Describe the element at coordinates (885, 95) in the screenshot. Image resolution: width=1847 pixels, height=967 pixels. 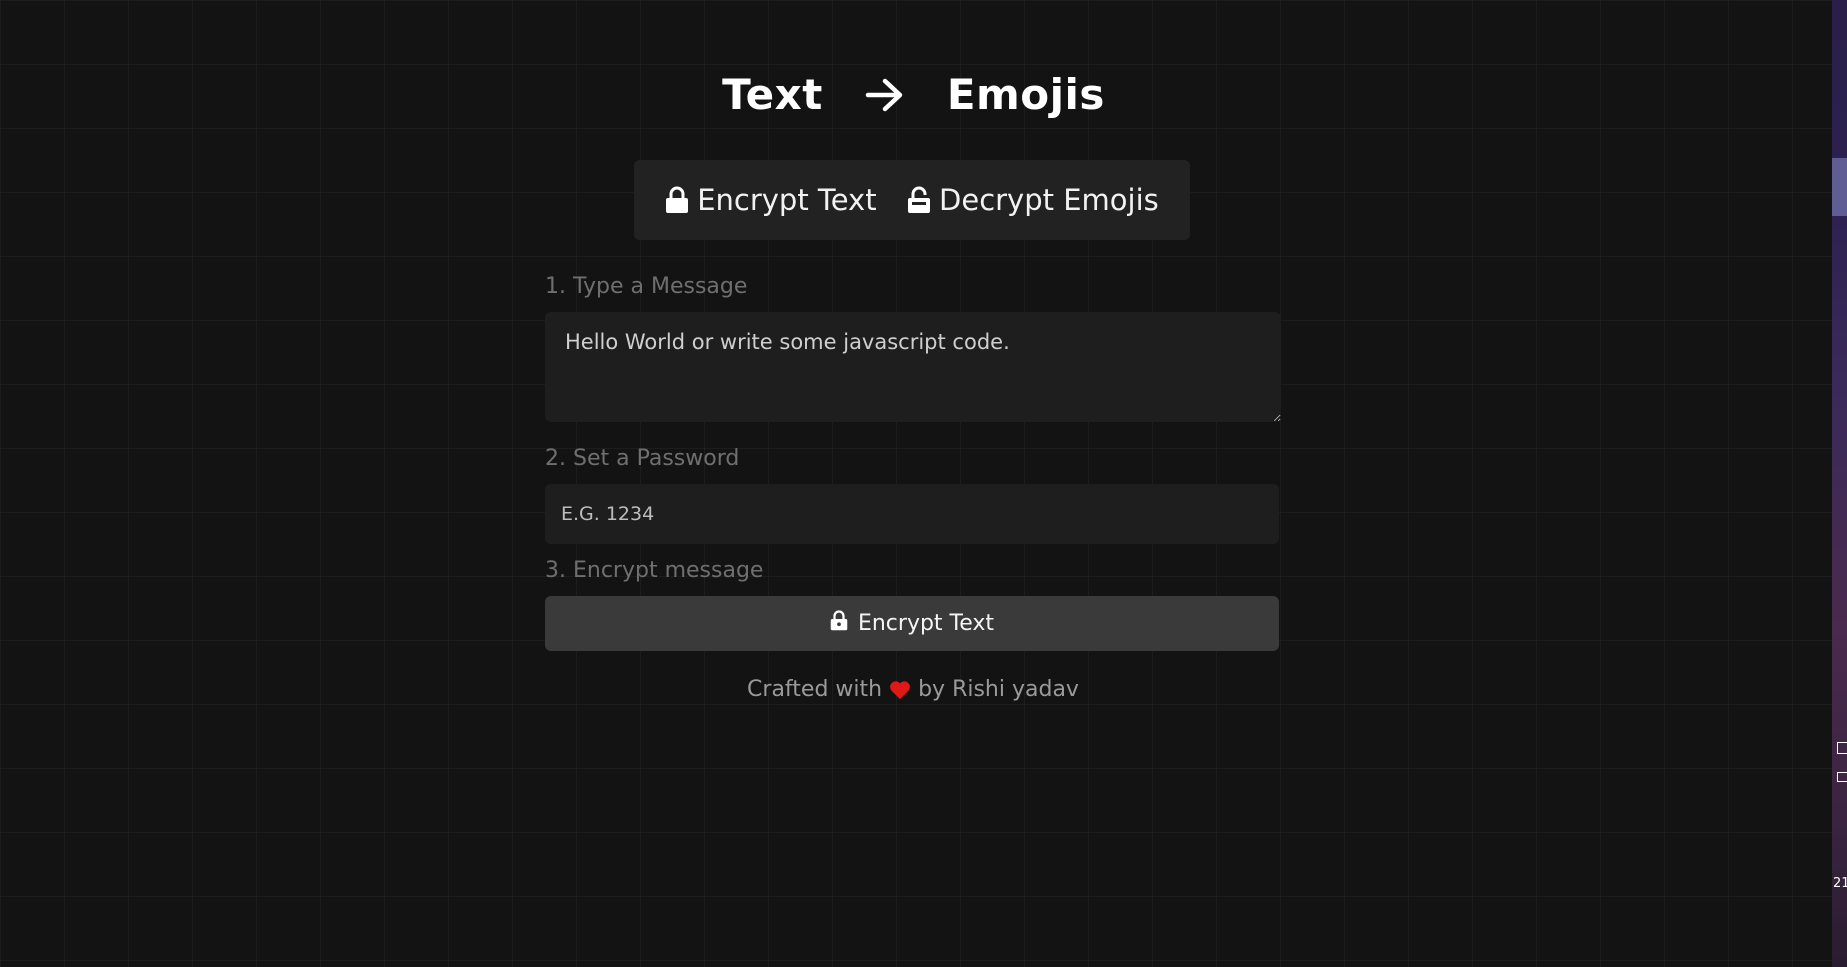
I see `arrow-right-icon` at that location.